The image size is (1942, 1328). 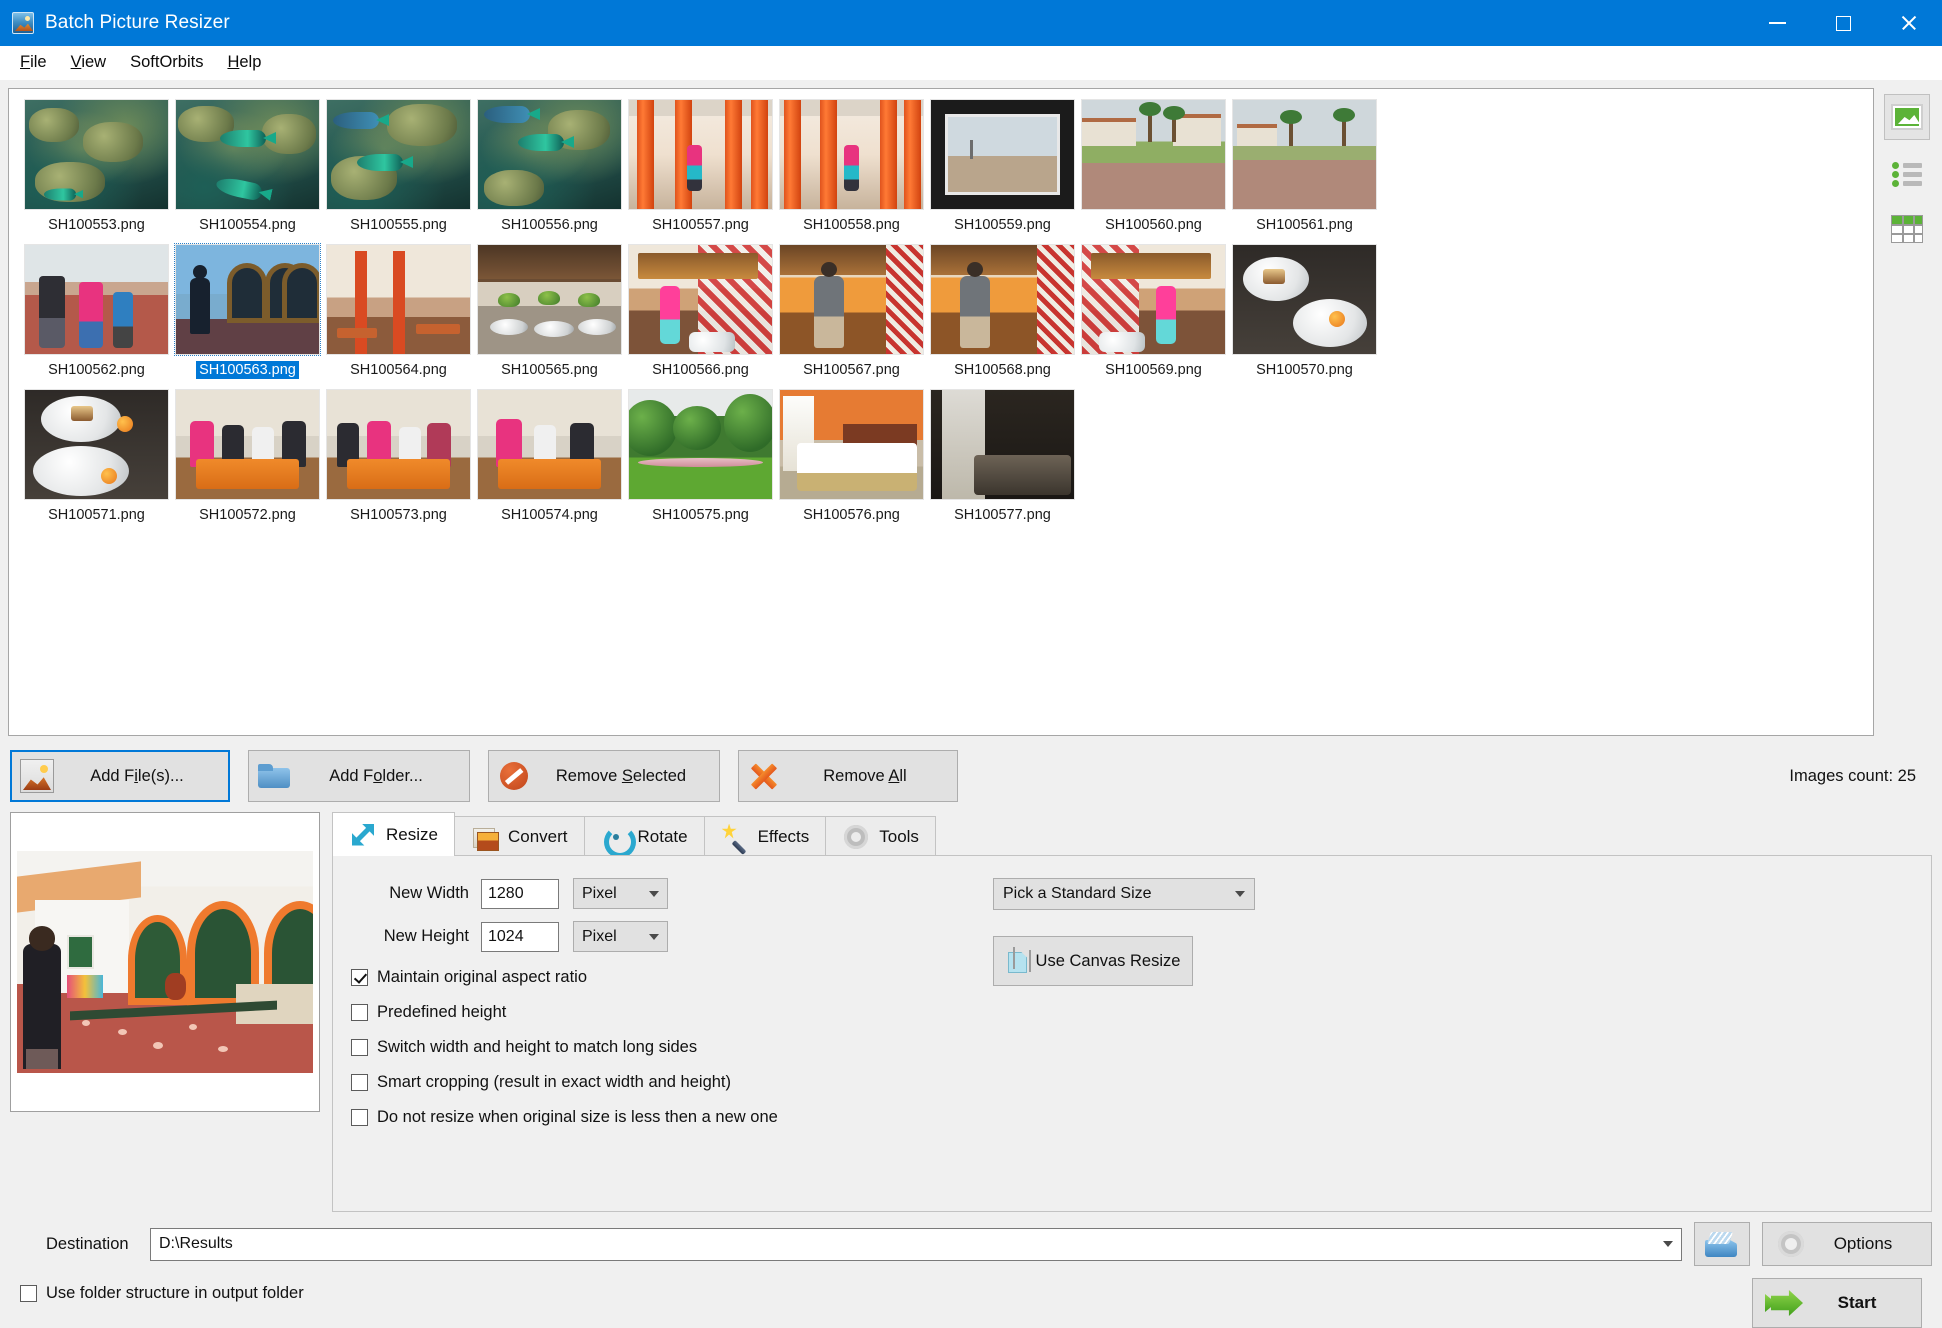 I want to click on minimize-icon, so click(x=1777, y=23).